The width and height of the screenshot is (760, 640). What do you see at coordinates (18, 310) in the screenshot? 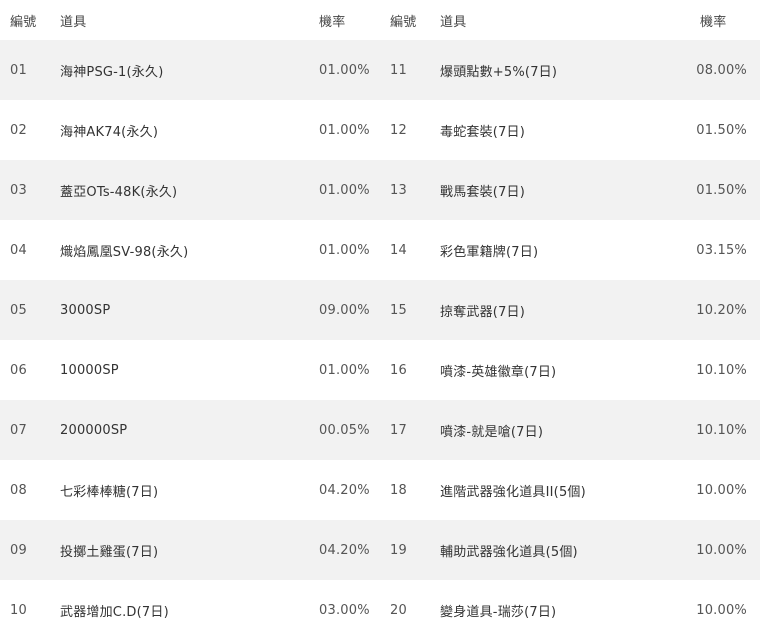
I see `row-no: 05` at bounding box center [18, 310].